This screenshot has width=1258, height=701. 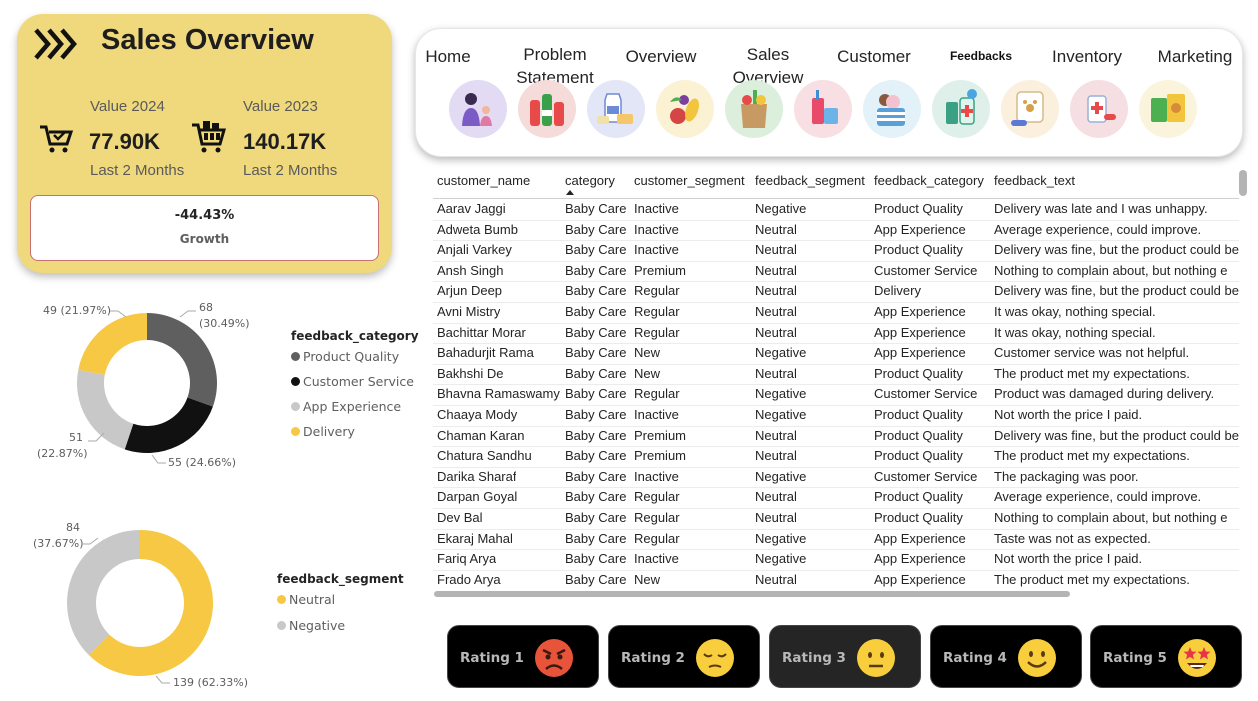 I want to click on cell-feedback-text: It was okay, nothing special., so click(x=1075, y=311).